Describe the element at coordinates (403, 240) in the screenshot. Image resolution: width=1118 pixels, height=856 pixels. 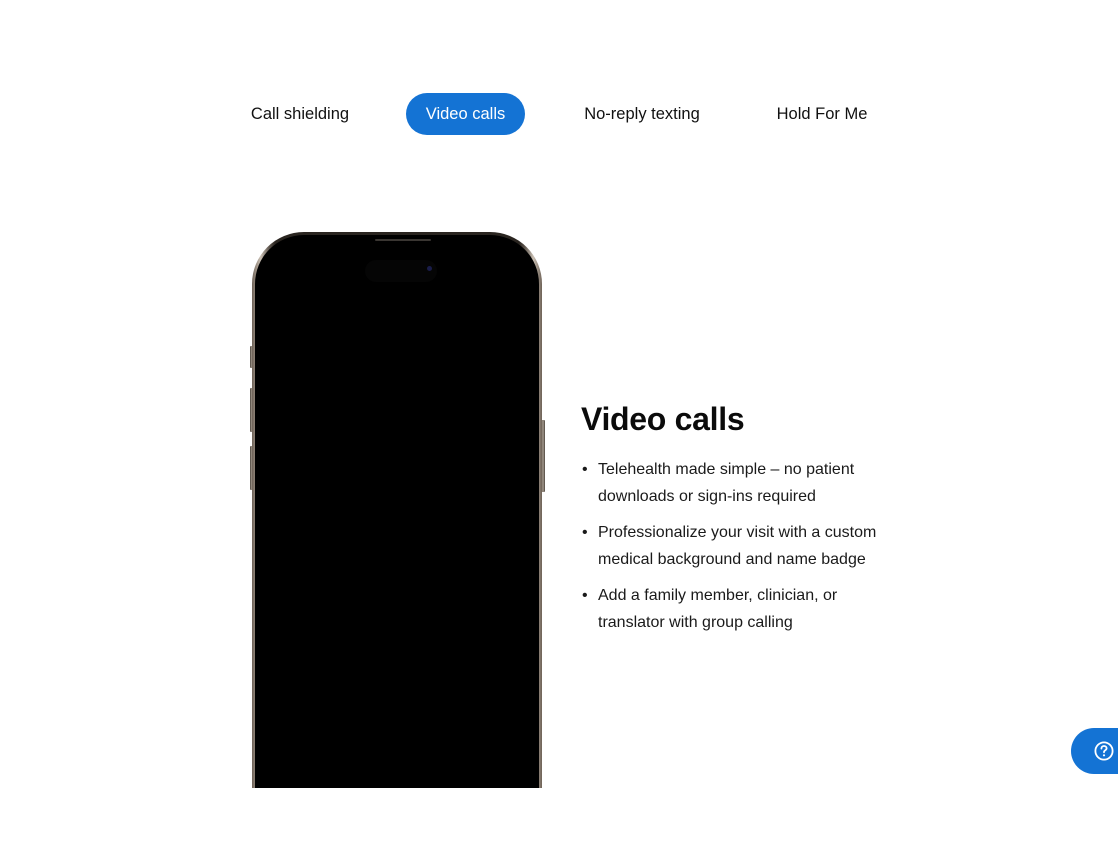
I see `phone-speaker` at that location.